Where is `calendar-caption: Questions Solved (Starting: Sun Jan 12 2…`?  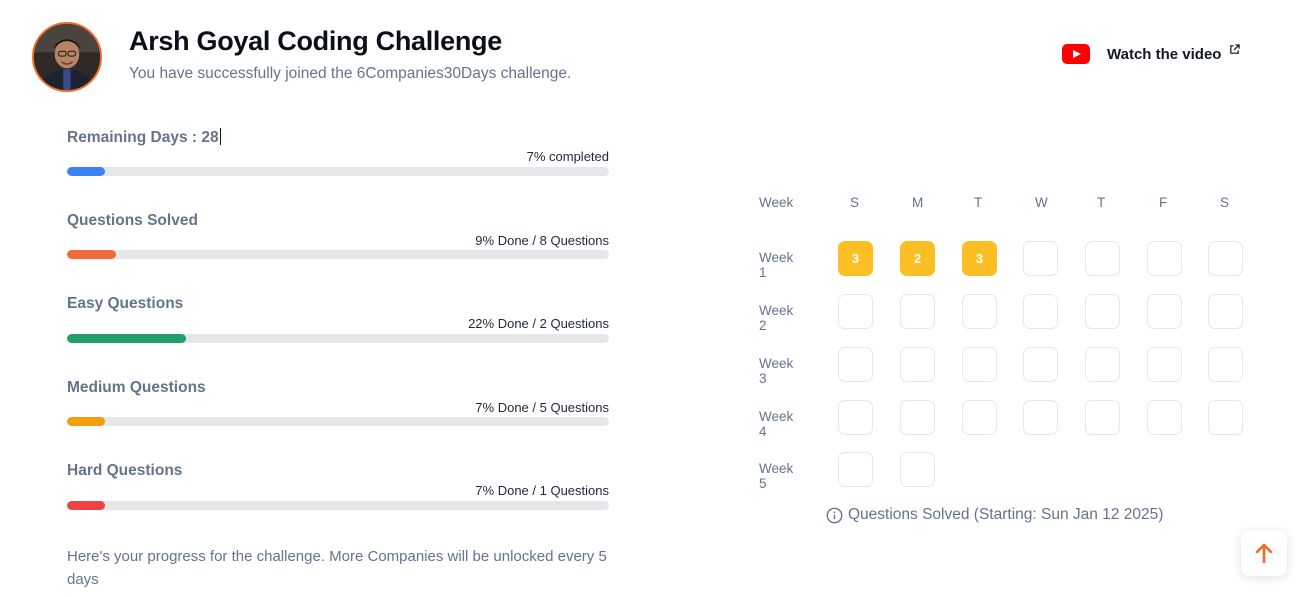 calendar-caption: Questions Solved (Starting: Sun Jan 12 2… is located at coordinates (994, 515).